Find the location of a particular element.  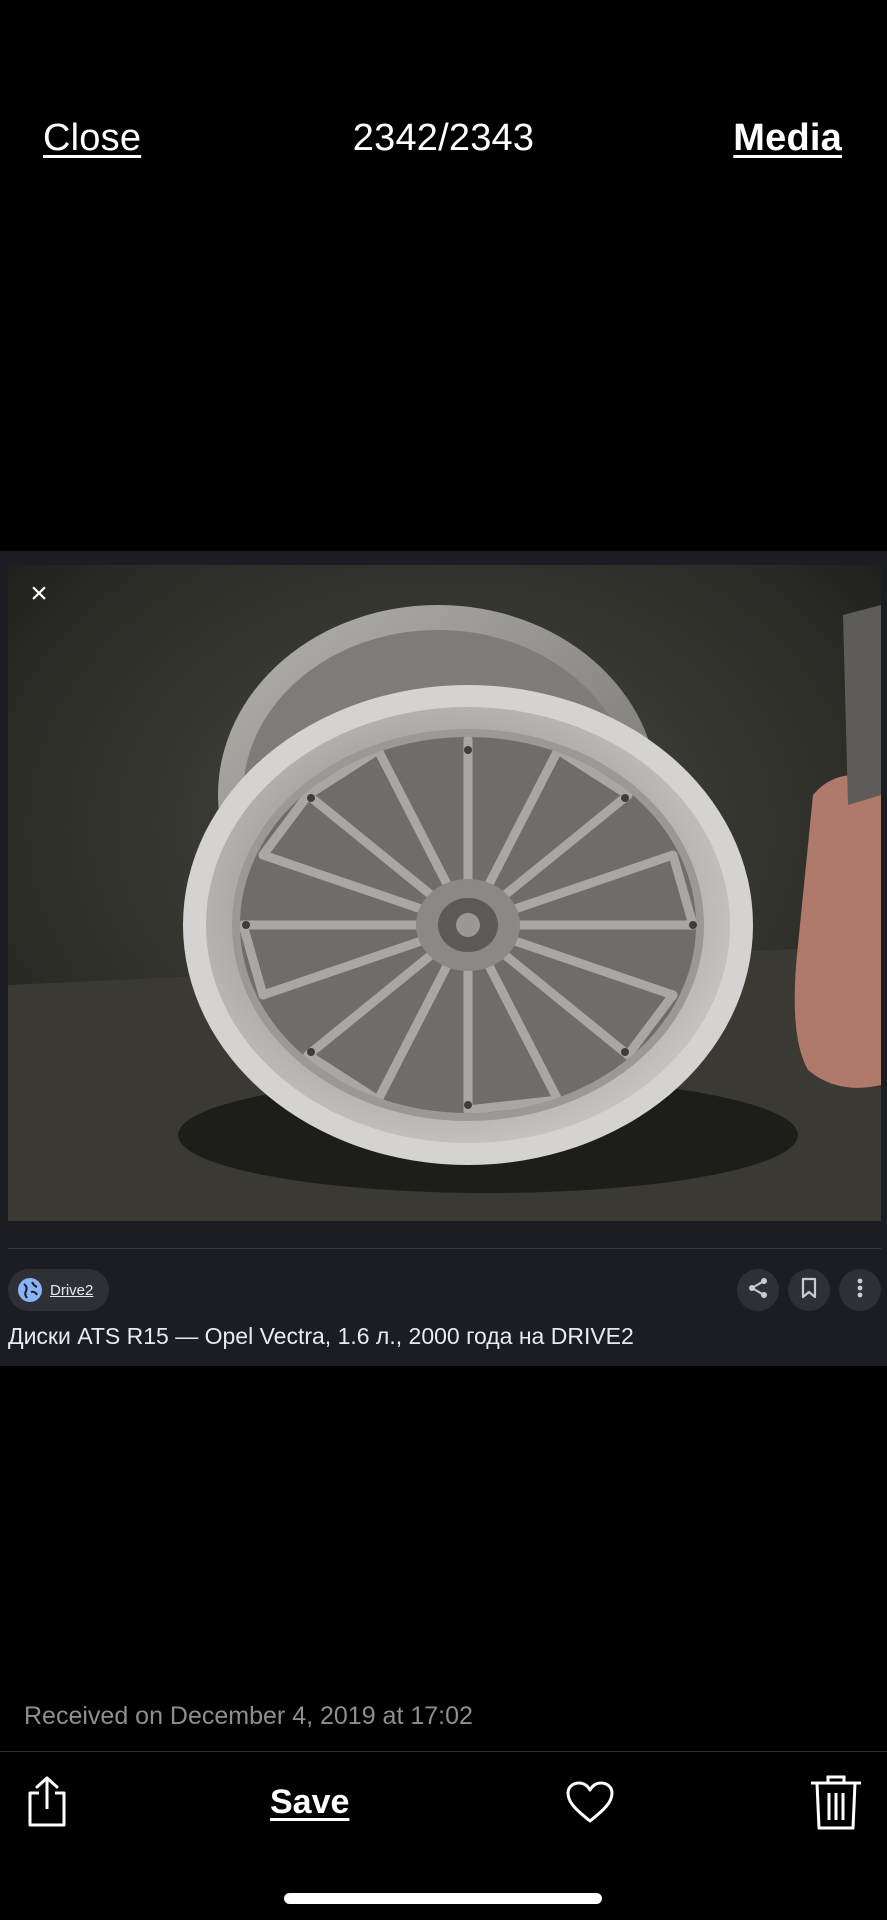

source-chip: Drive2 is located at coordinates (59, 1290).